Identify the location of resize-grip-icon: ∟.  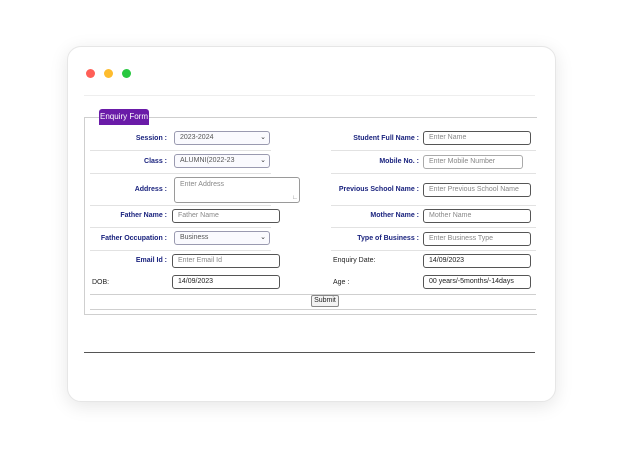
(295, 198).